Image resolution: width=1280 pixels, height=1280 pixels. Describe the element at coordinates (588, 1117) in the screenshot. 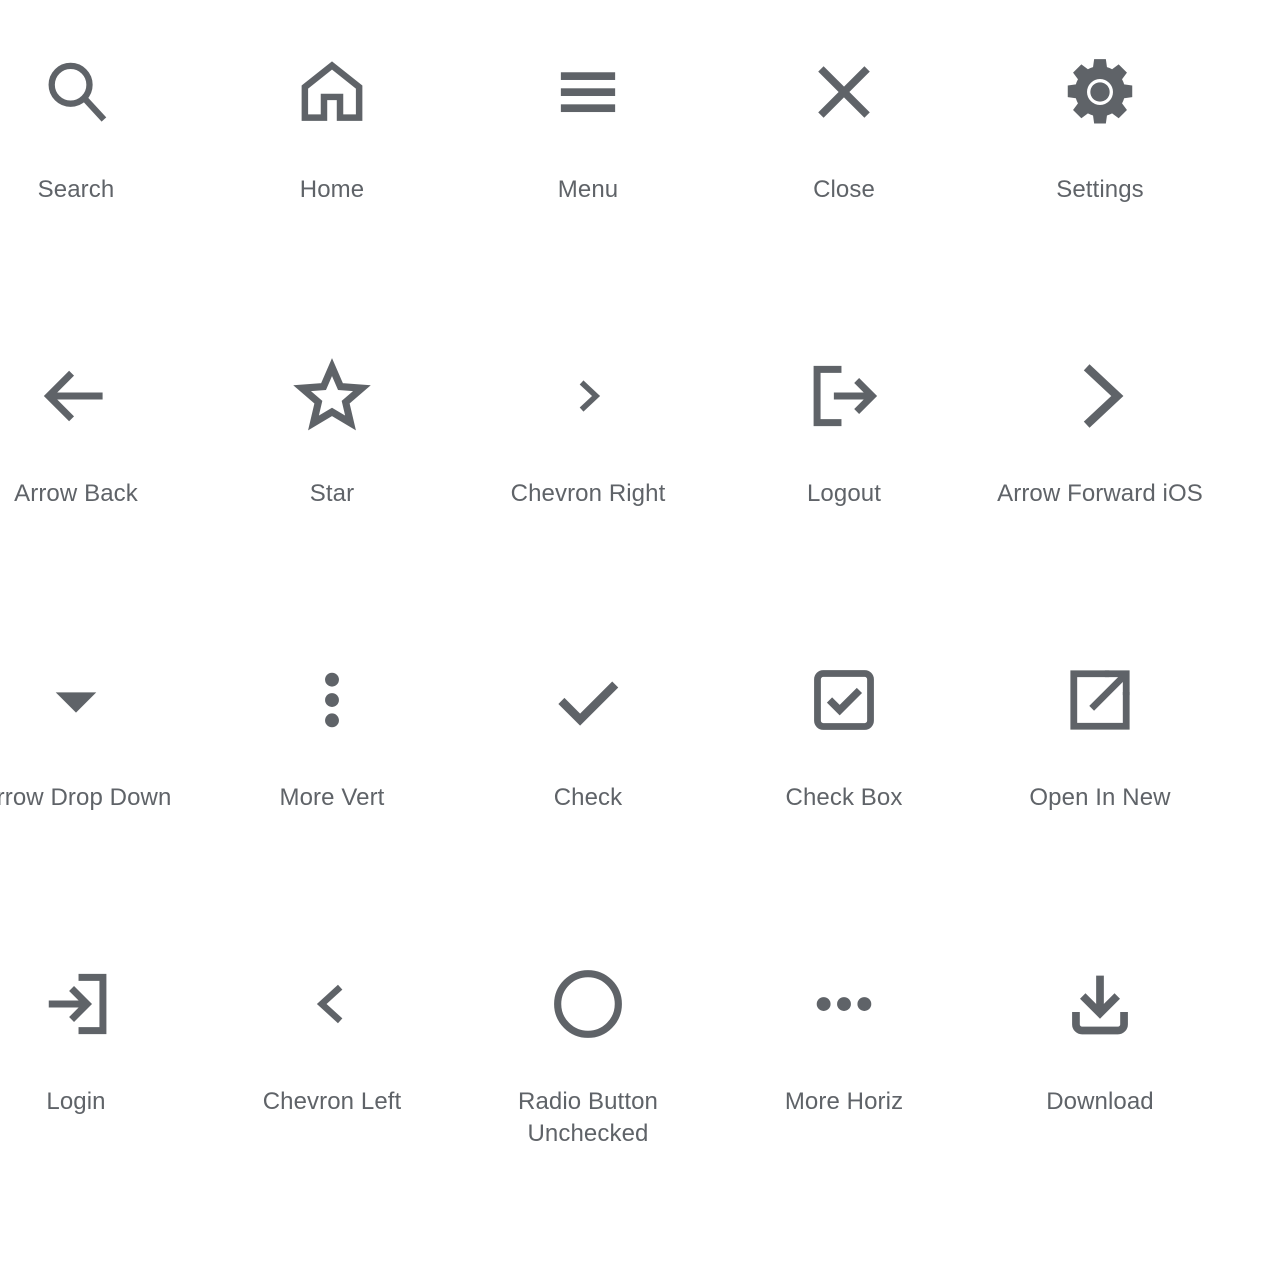

I see `icon-label: Radio Button Unchecked` at that location.